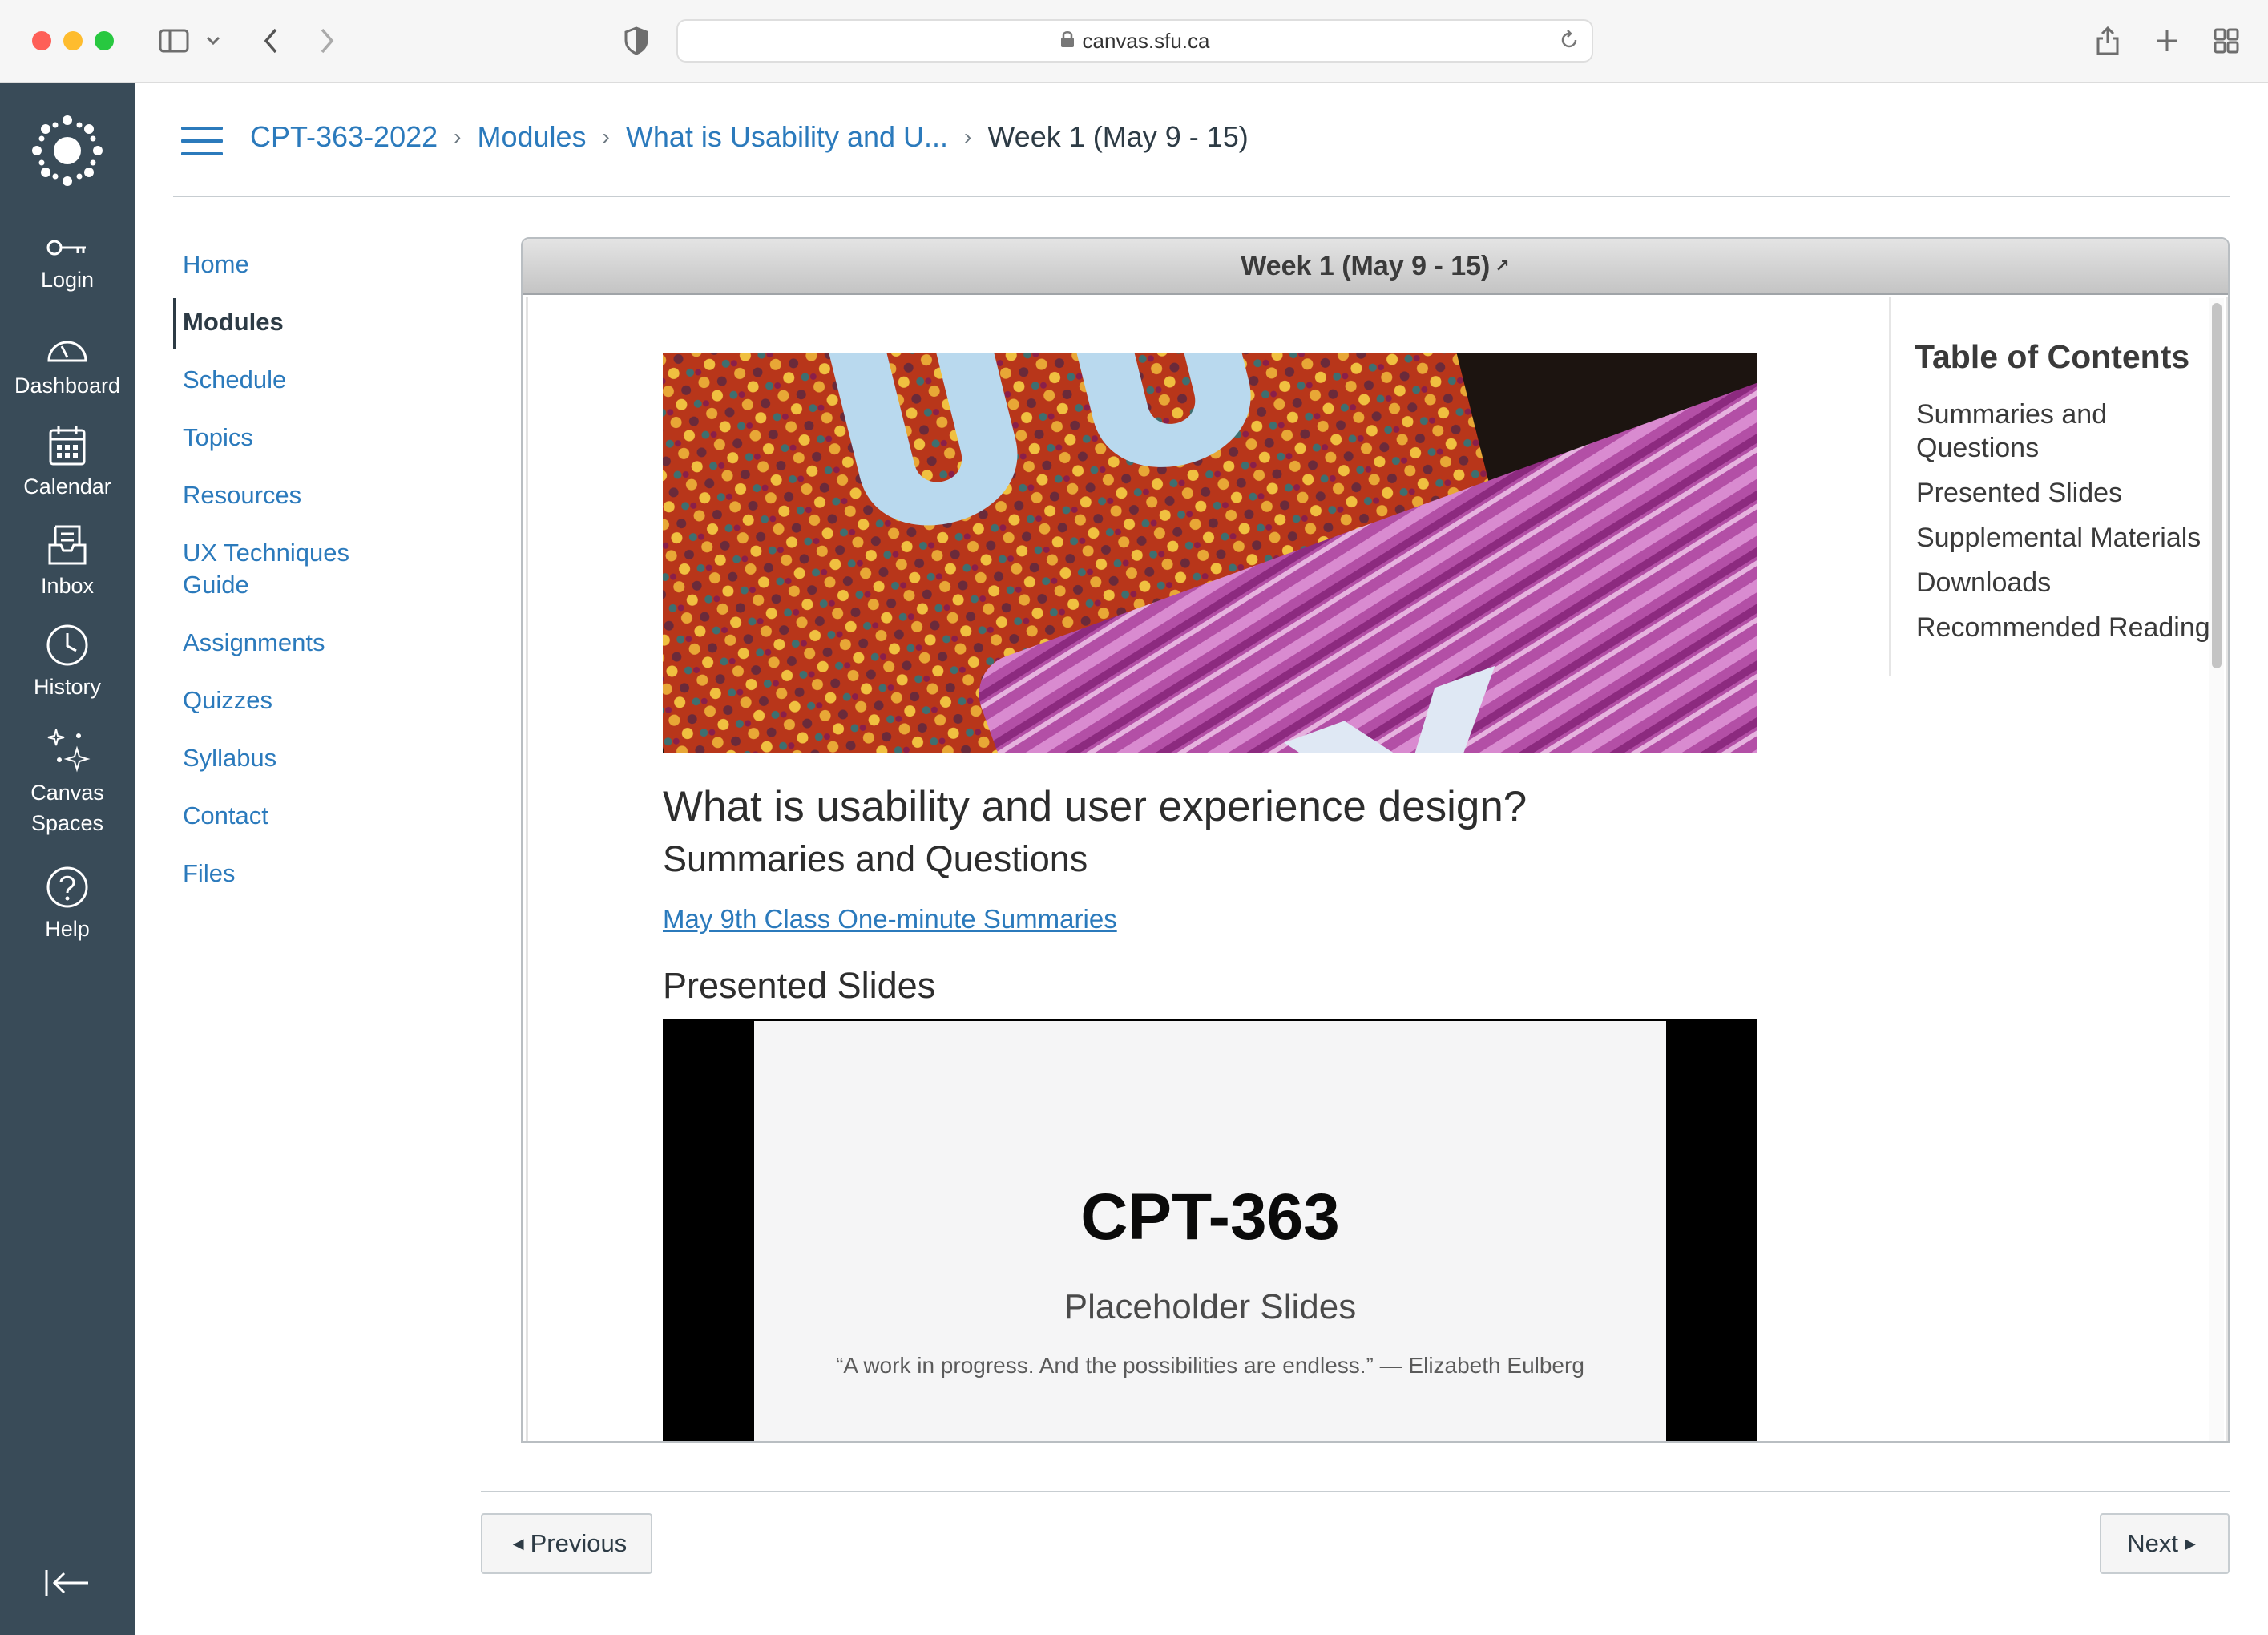 This screenshot has height=1635, width=2268. I want to click on back-icon, so click(271, 40).